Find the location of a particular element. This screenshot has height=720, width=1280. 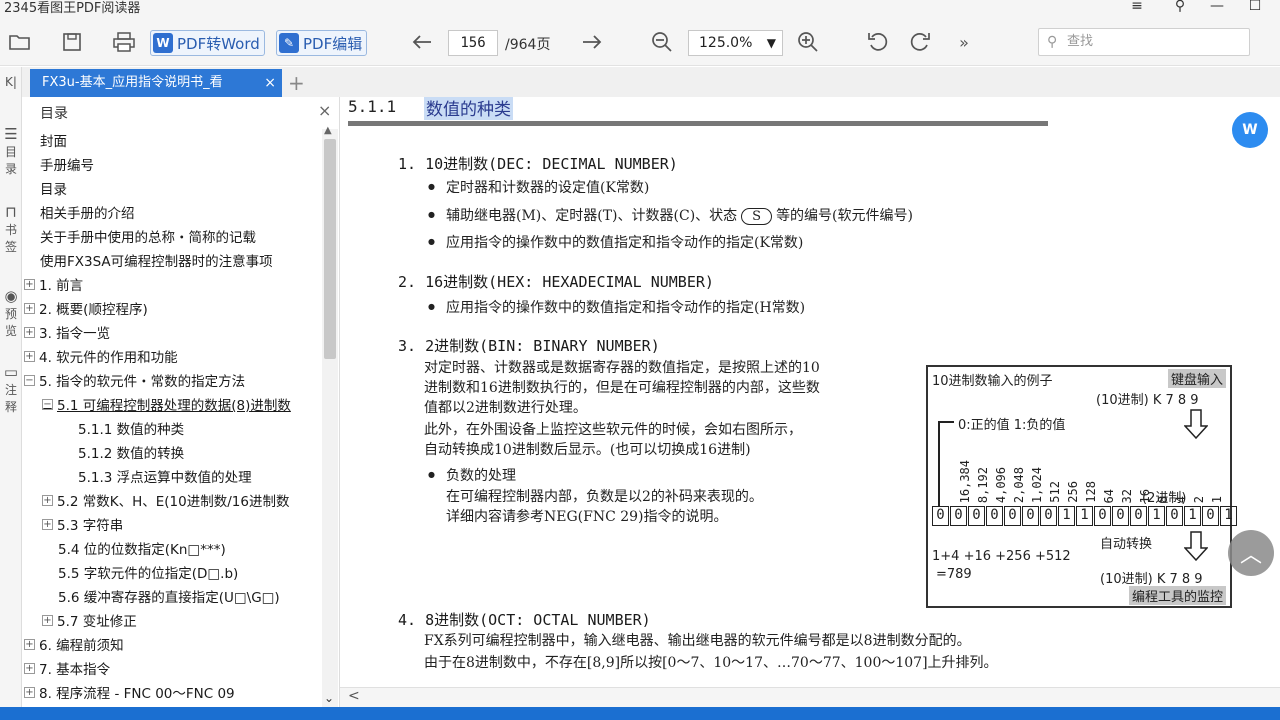

toc-item: −5.1 可编程控制器处理的数据(8)进制数 is located at coordinates (166, 404).